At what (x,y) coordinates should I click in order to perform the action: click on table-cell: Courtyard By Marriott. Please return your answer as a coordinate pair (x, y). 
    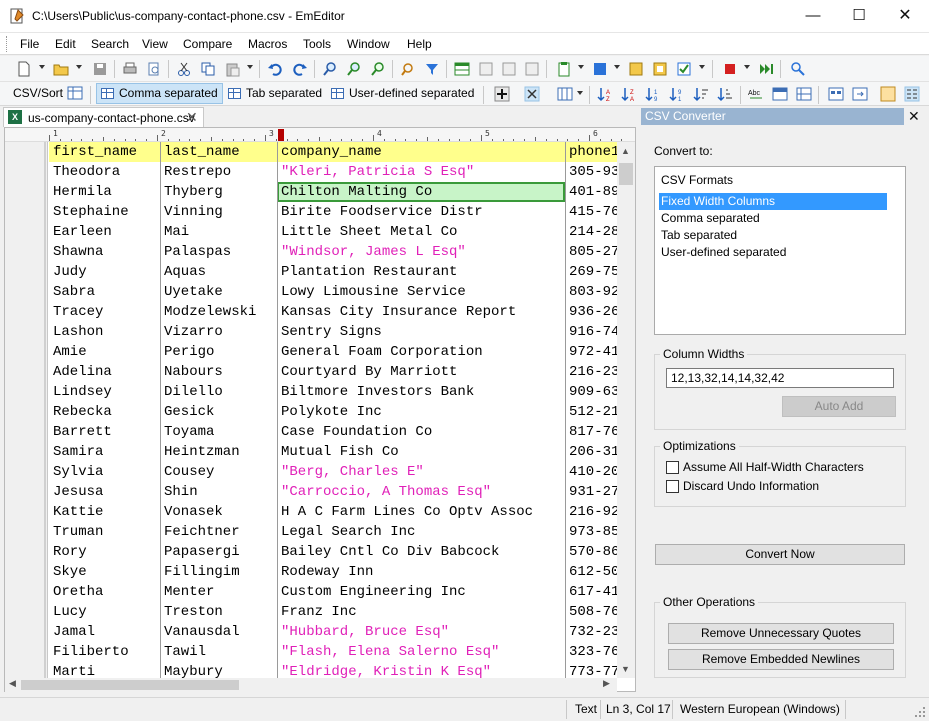
    Looking at the image, I should click on (421, 372).